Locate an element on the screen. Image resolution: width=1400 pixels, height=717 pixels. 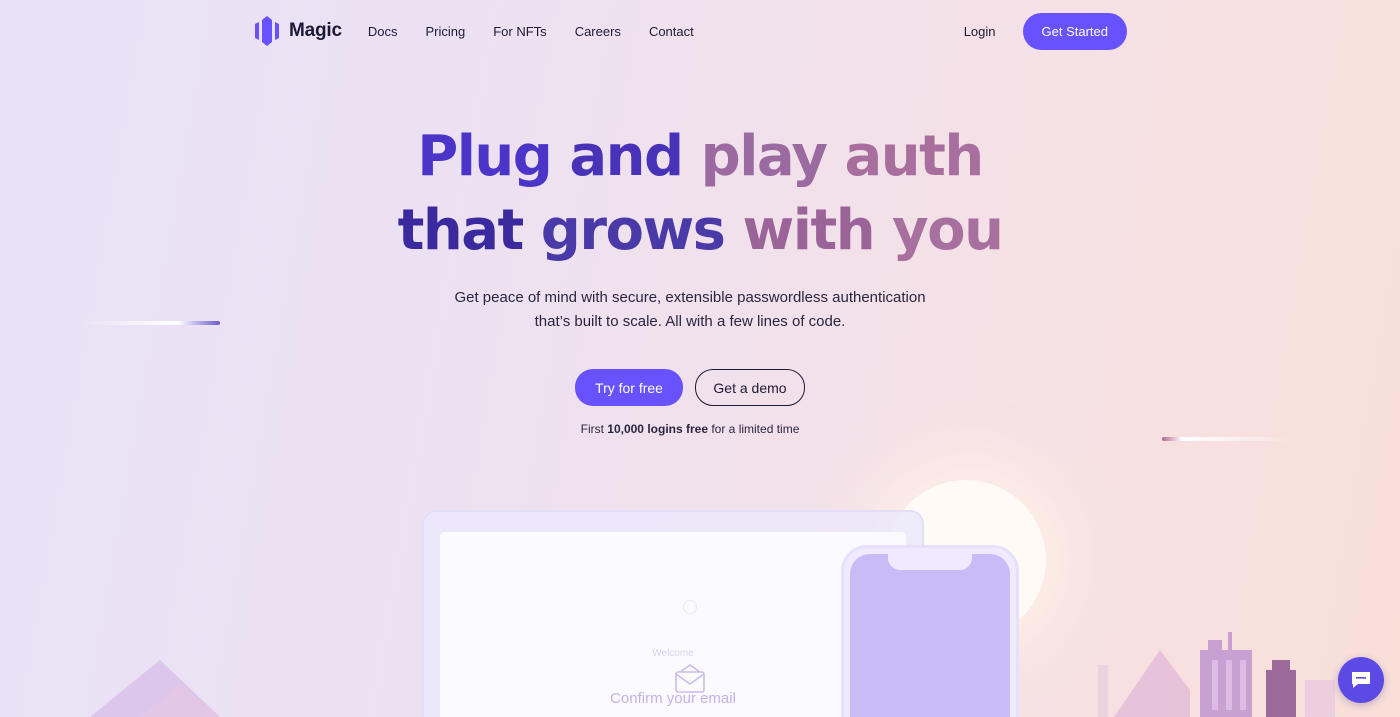
chat-widget-button is located at coordinates (1361, 680).